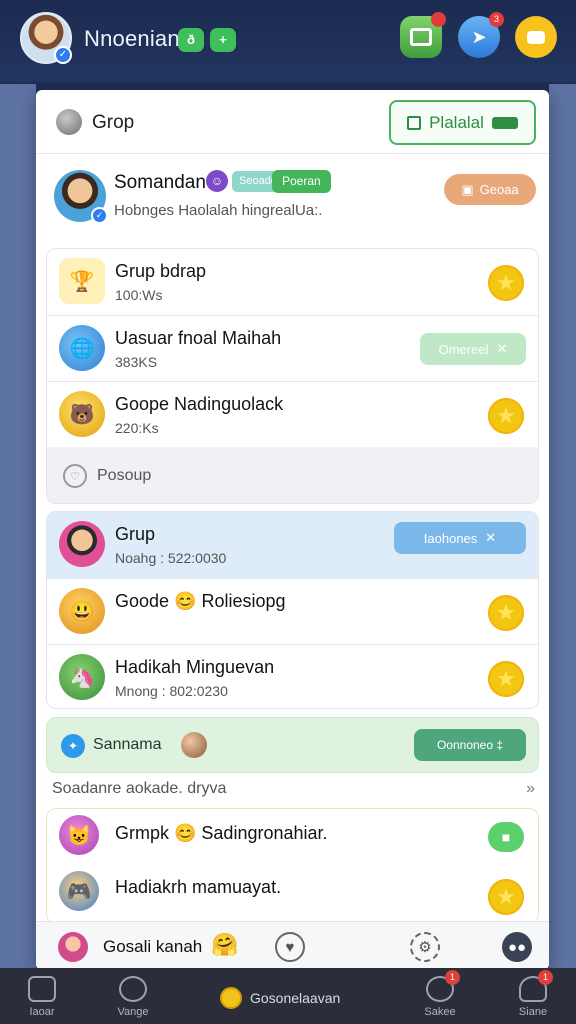 Image resolution: width=576 pixels, height=1024 pixels. I want to click on globe-icon: 🌐, so click(82, 348).